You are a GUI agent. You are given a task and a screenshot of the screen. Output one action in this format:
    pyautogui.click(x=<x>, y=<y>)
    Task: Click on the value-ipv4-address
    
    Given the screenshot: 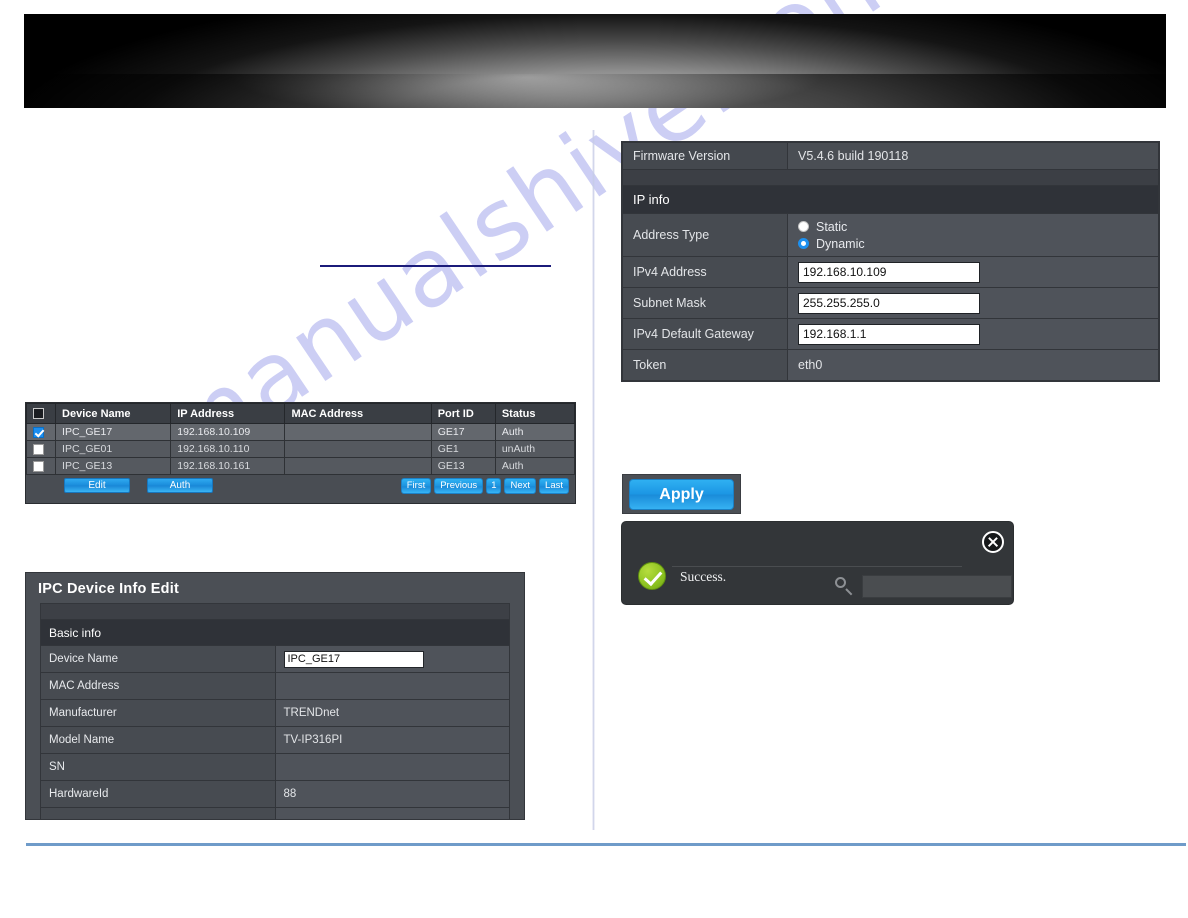 What is the action you would take?
    pyautogui.click(x=973, y=272)
    